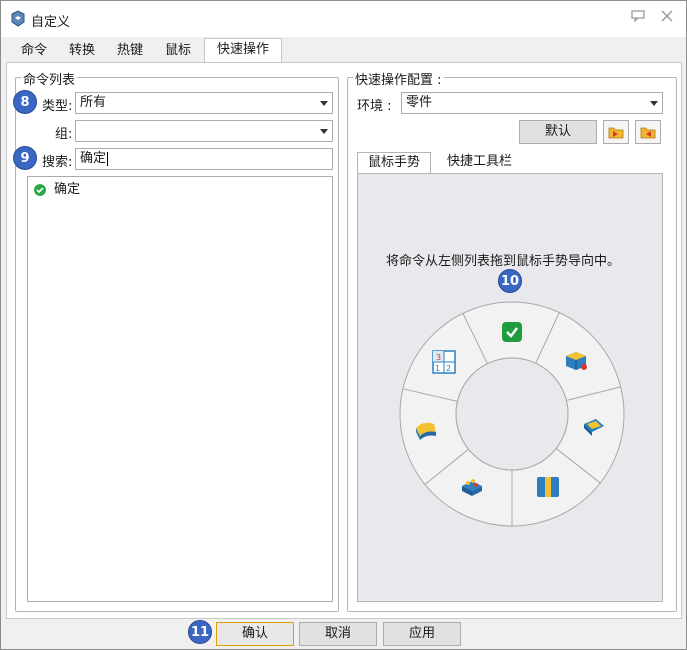 The width and height of the screenshot is (687, 650). I want to click on callout-badge-8: 8, so click(25, 102).